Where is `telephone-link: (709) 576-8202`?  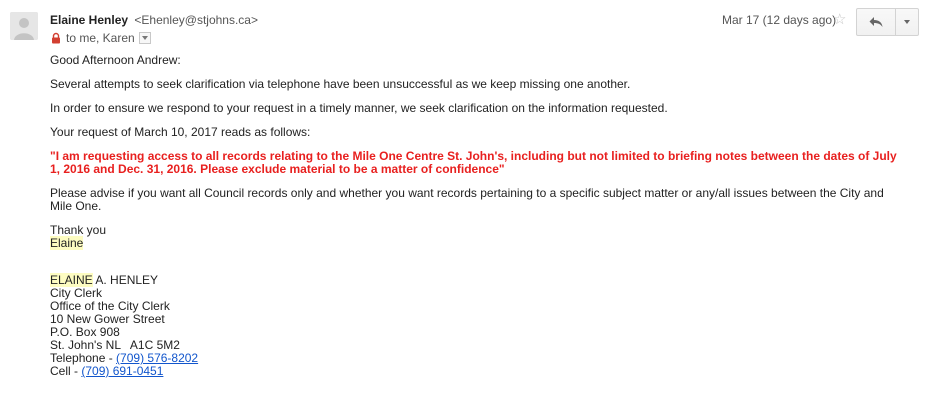 telephone-link: (709) 576-8202 is located at coordinates (157, 358).